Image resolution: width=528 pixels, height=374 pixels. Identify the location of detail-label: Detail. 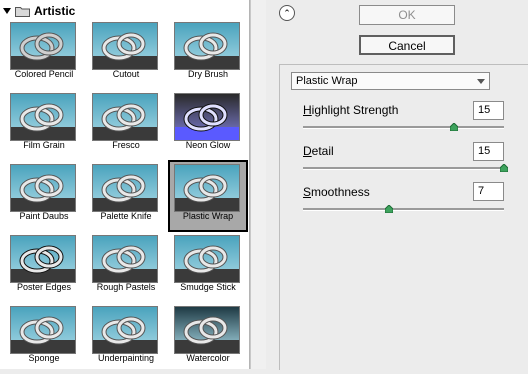
(318, 151).